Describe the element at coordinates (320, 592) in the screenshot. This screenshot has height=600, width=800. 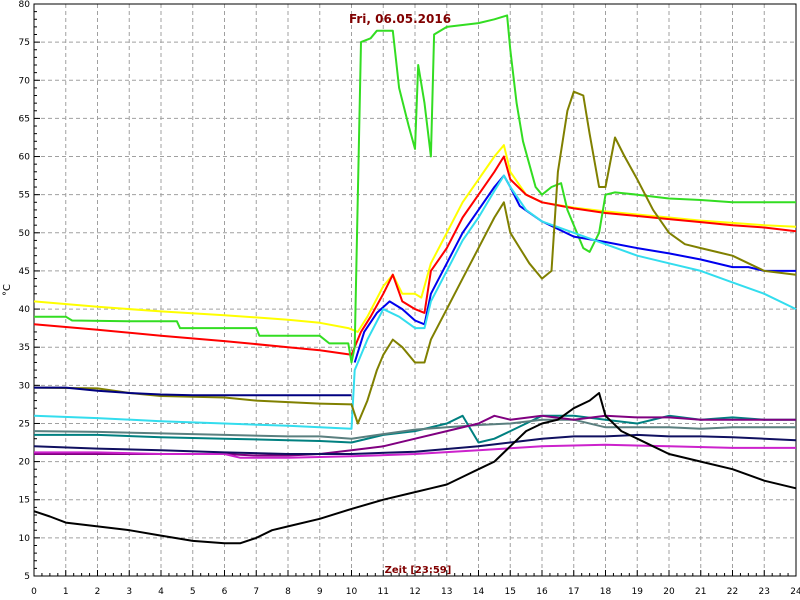
I see `x-tick-label: 9` at that location.